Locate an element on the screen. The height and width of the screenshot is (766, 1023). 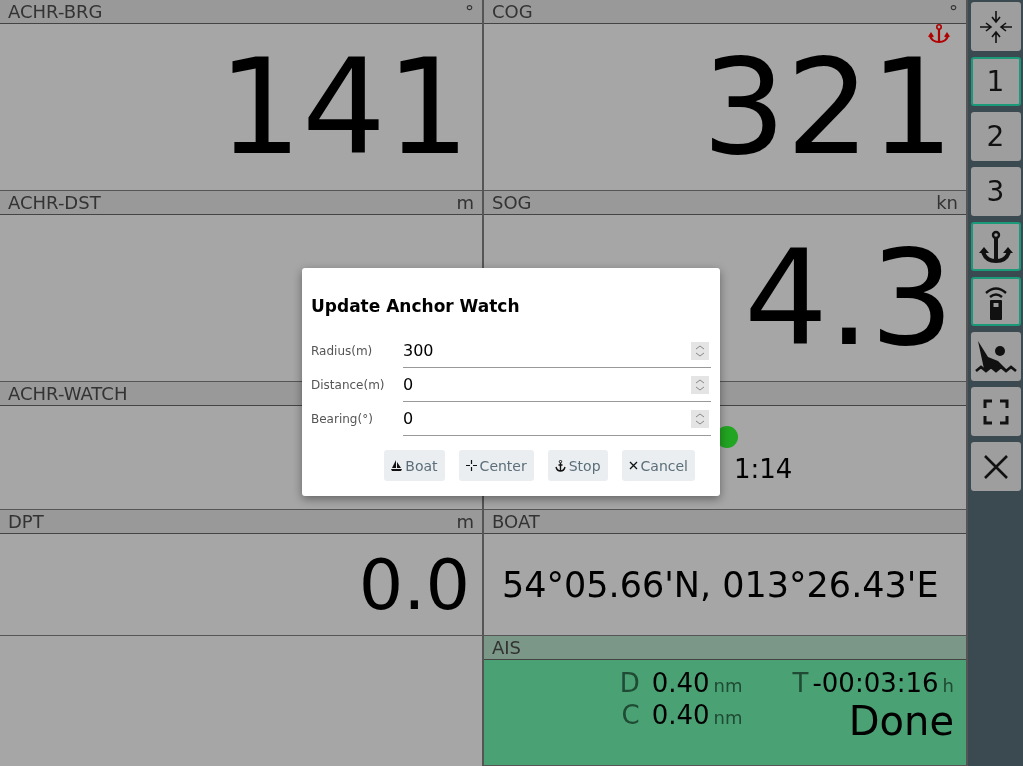
sailboat-icon is located at coordinates (397, 465).